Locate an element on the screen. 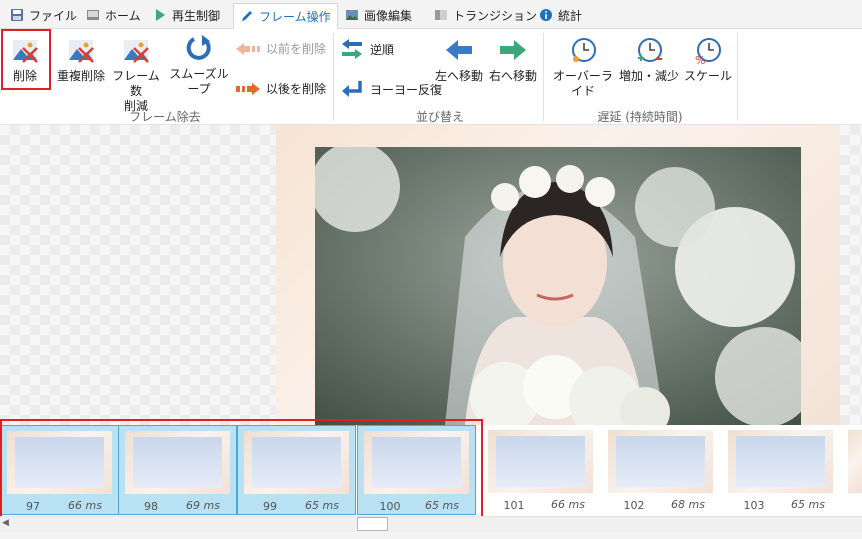 The height and width of the screenshot is (539, 862). scale-label: スケール is located at coordinates (708, 76).